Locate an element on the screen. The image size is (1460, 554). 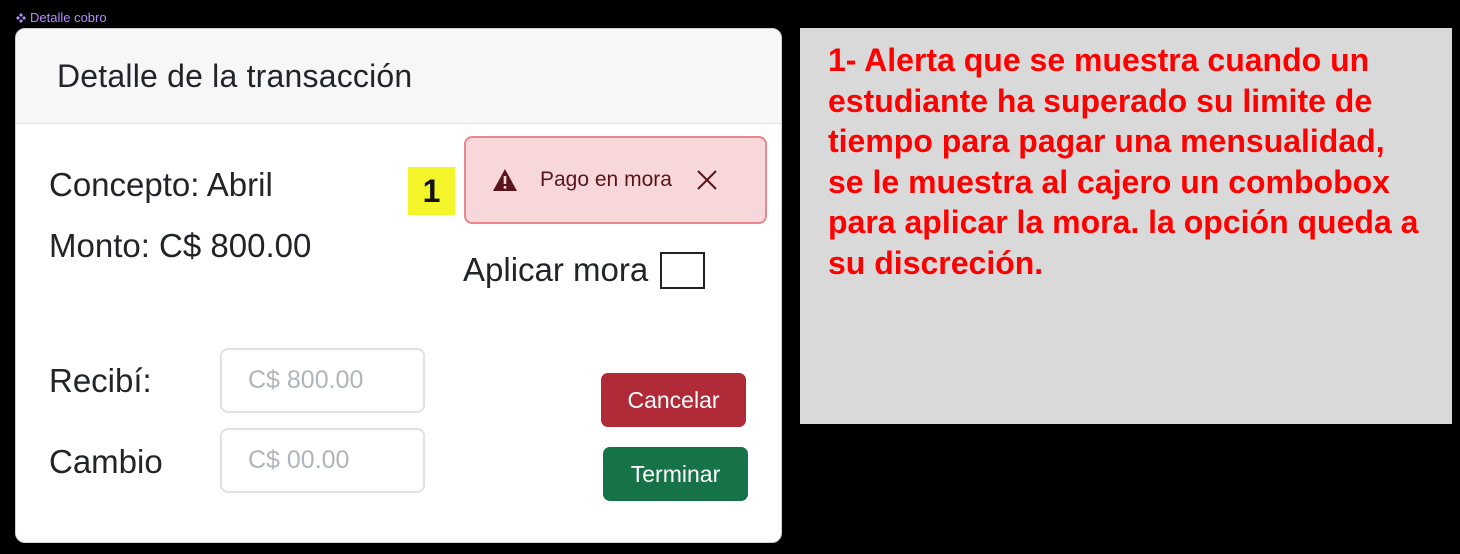
annotation-number-badge: 1 is located at coordinates (431, 191).